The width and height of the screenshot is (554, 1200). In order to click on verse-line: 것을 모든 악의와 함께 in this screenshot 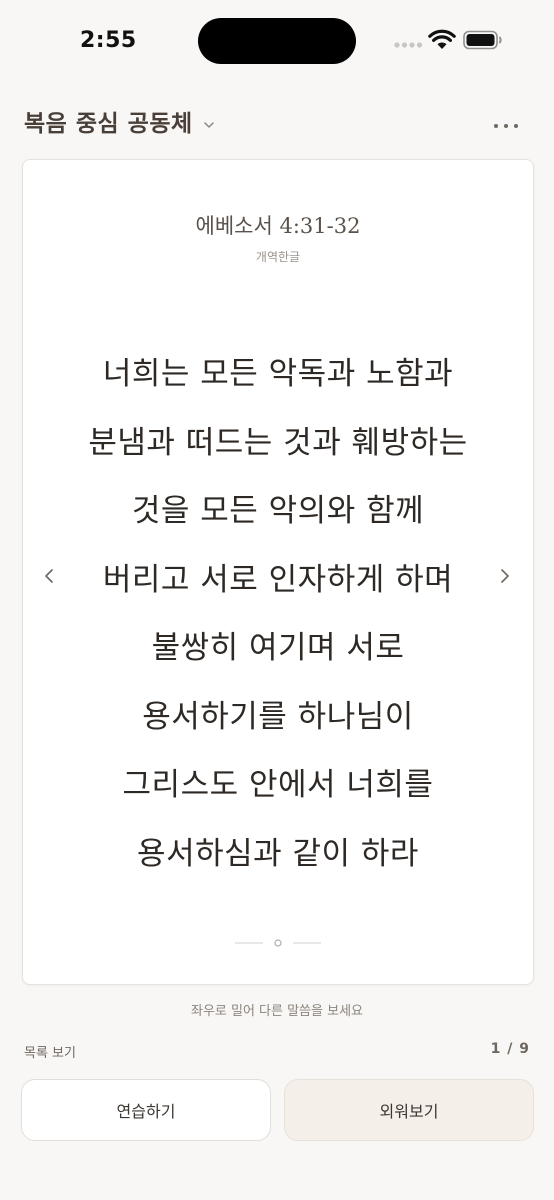, I will do `click(278, 511)`.